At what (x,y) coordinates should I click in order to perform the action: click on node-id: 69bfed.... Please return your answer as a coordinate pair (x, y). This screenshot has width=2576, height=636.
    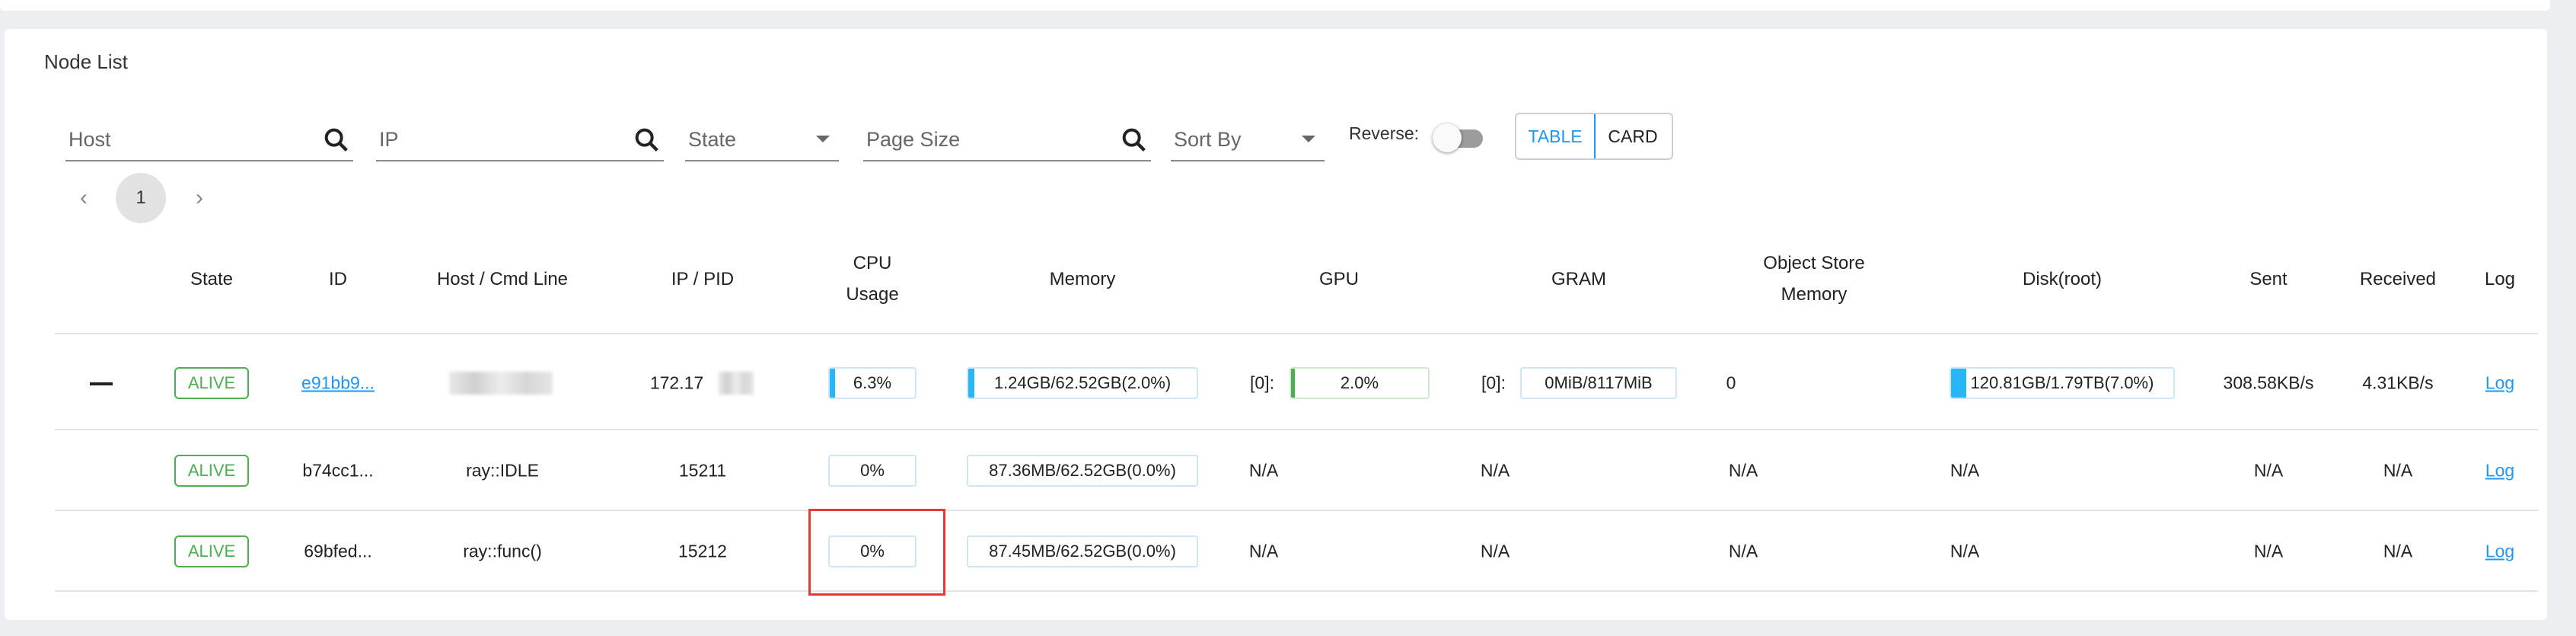
    Looking at the image, I should click on (338, 551).